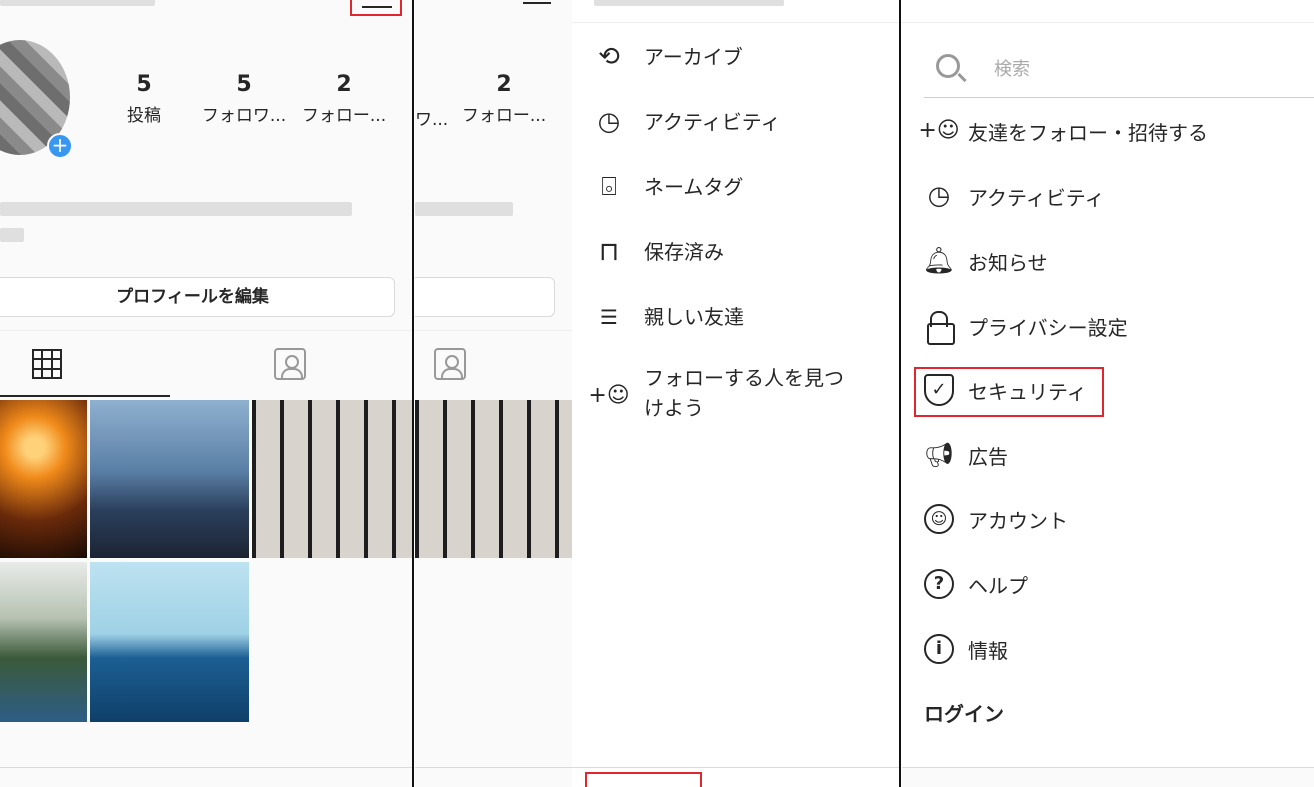 The image size is (1314, 787). What do you see at coordinates (939, 130) in the screenshot?
I see `add-person-icon: +☺` at bounding box center [939, 130].